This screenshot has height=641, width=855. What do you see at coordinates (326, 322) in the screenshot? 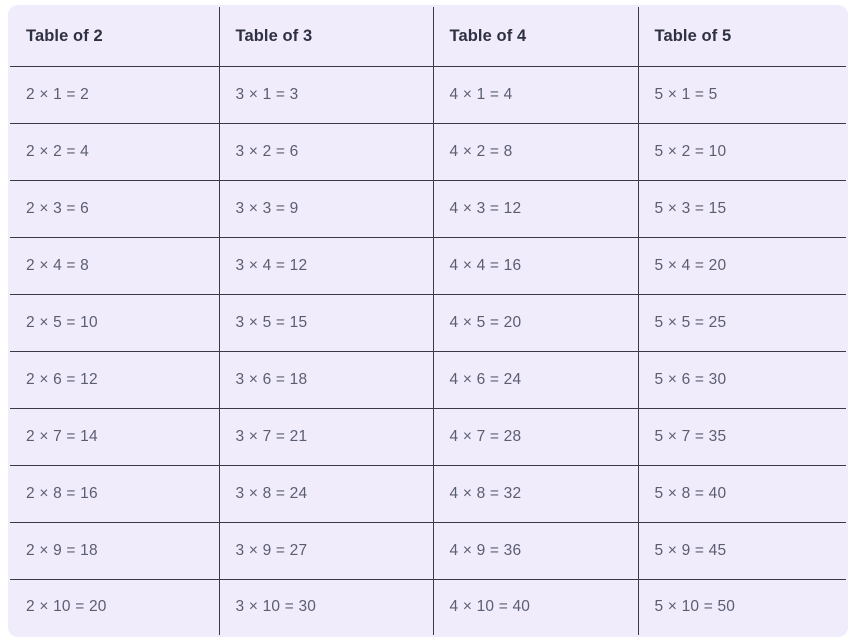
I see `table-cell: 3 × 5 = 15` at bounding box center [326, 322].